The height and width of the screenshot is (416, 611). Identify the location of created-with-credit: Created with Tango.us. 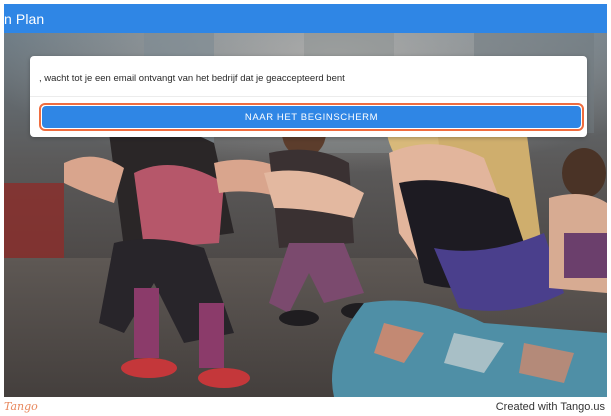
(550, 407).